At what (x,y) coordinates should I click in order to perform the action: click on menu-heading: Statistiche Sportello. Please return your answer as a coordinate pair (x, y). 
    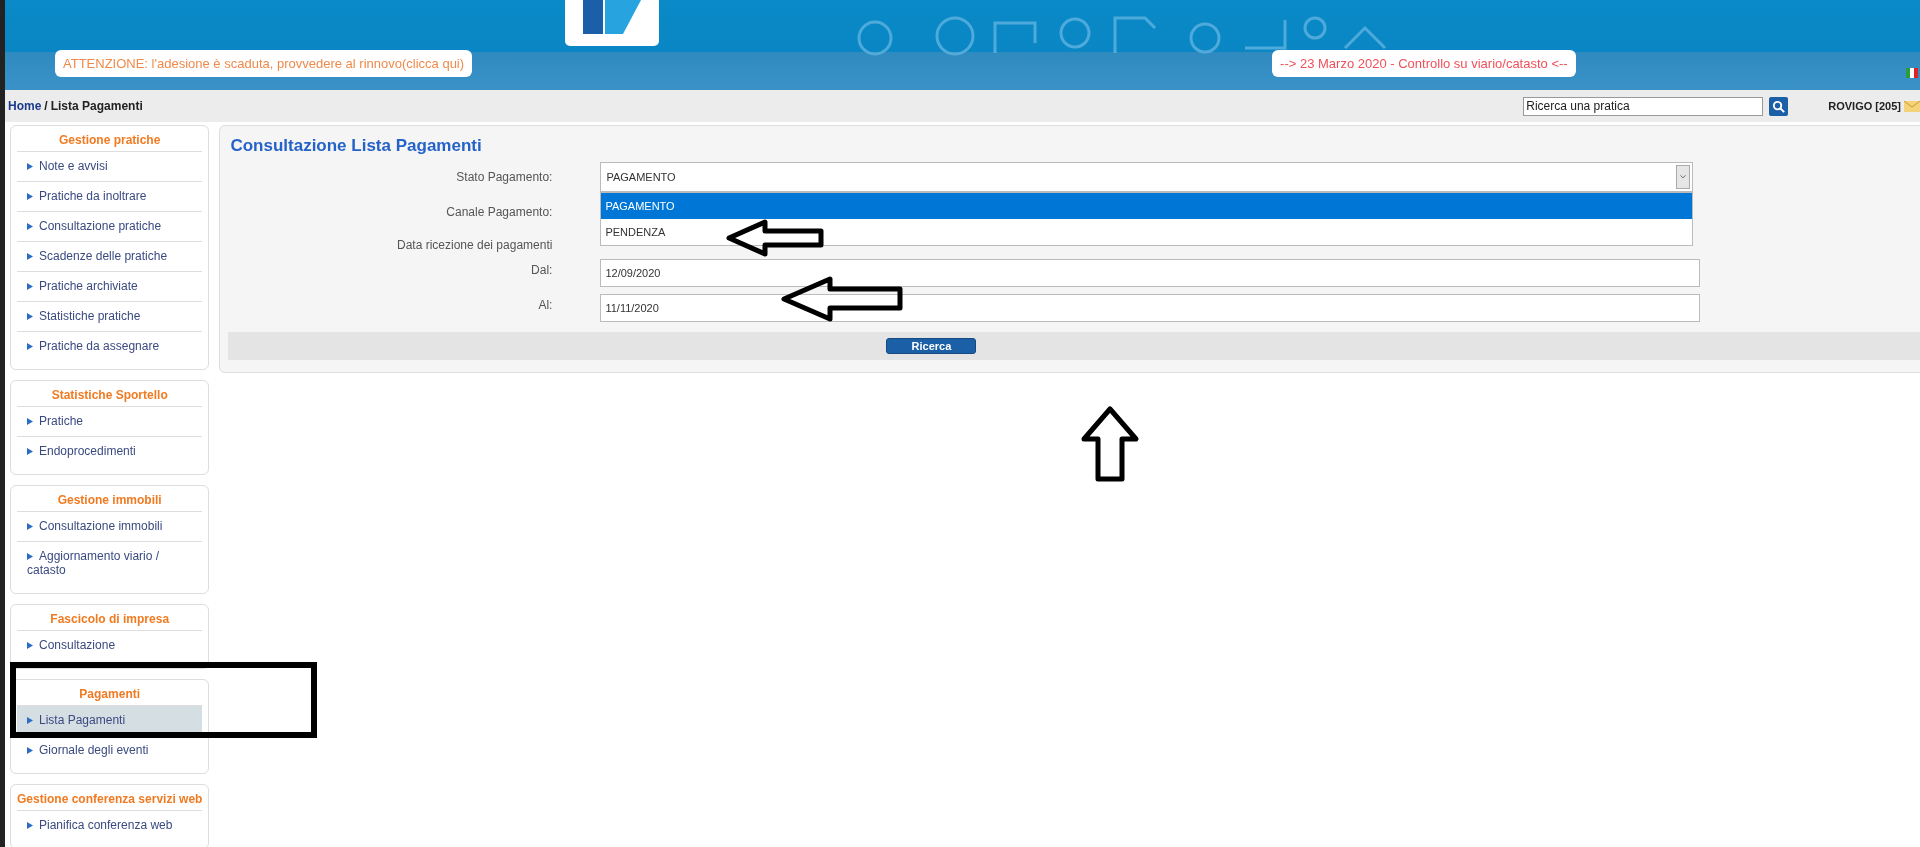
    Looking at the image, I should click on (110, 395).